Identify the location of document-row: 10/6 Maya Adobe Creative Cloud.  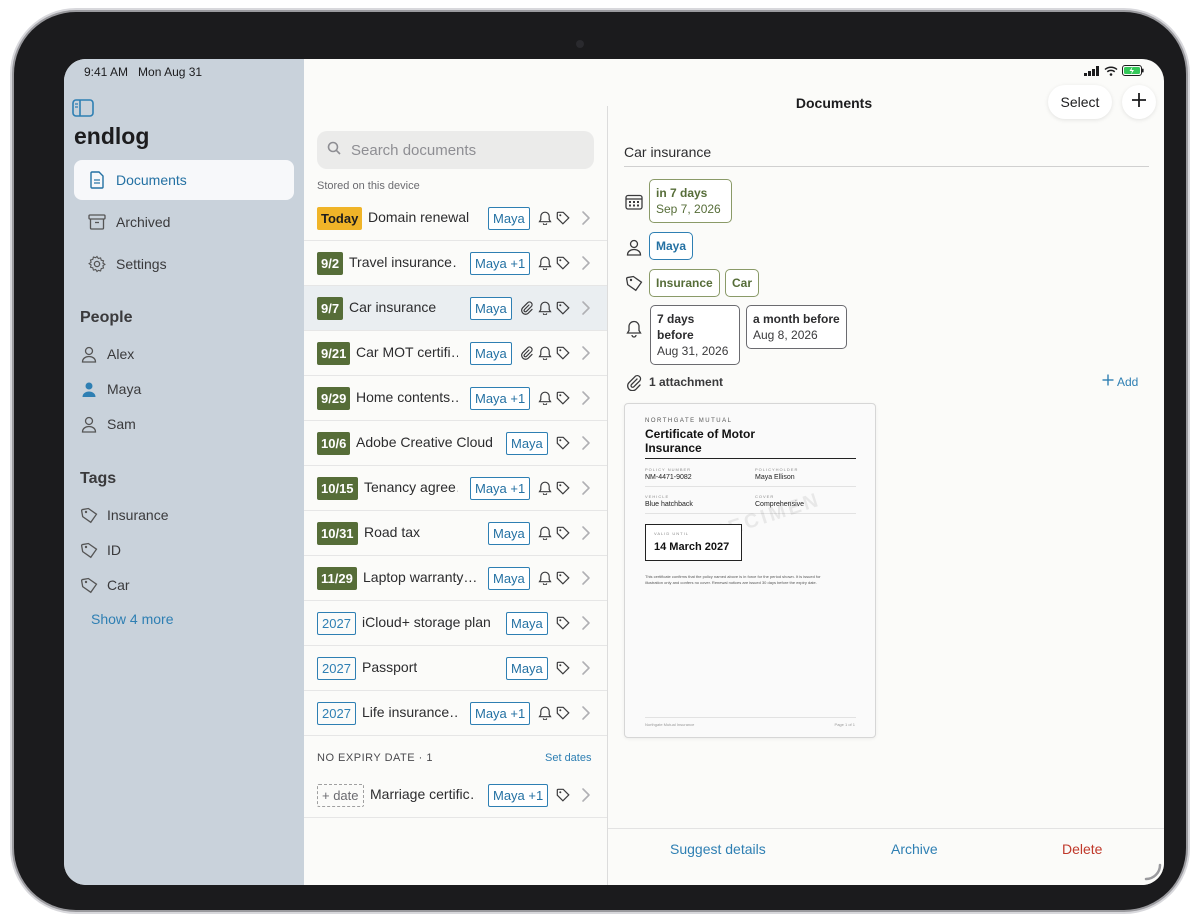
(456, 443).